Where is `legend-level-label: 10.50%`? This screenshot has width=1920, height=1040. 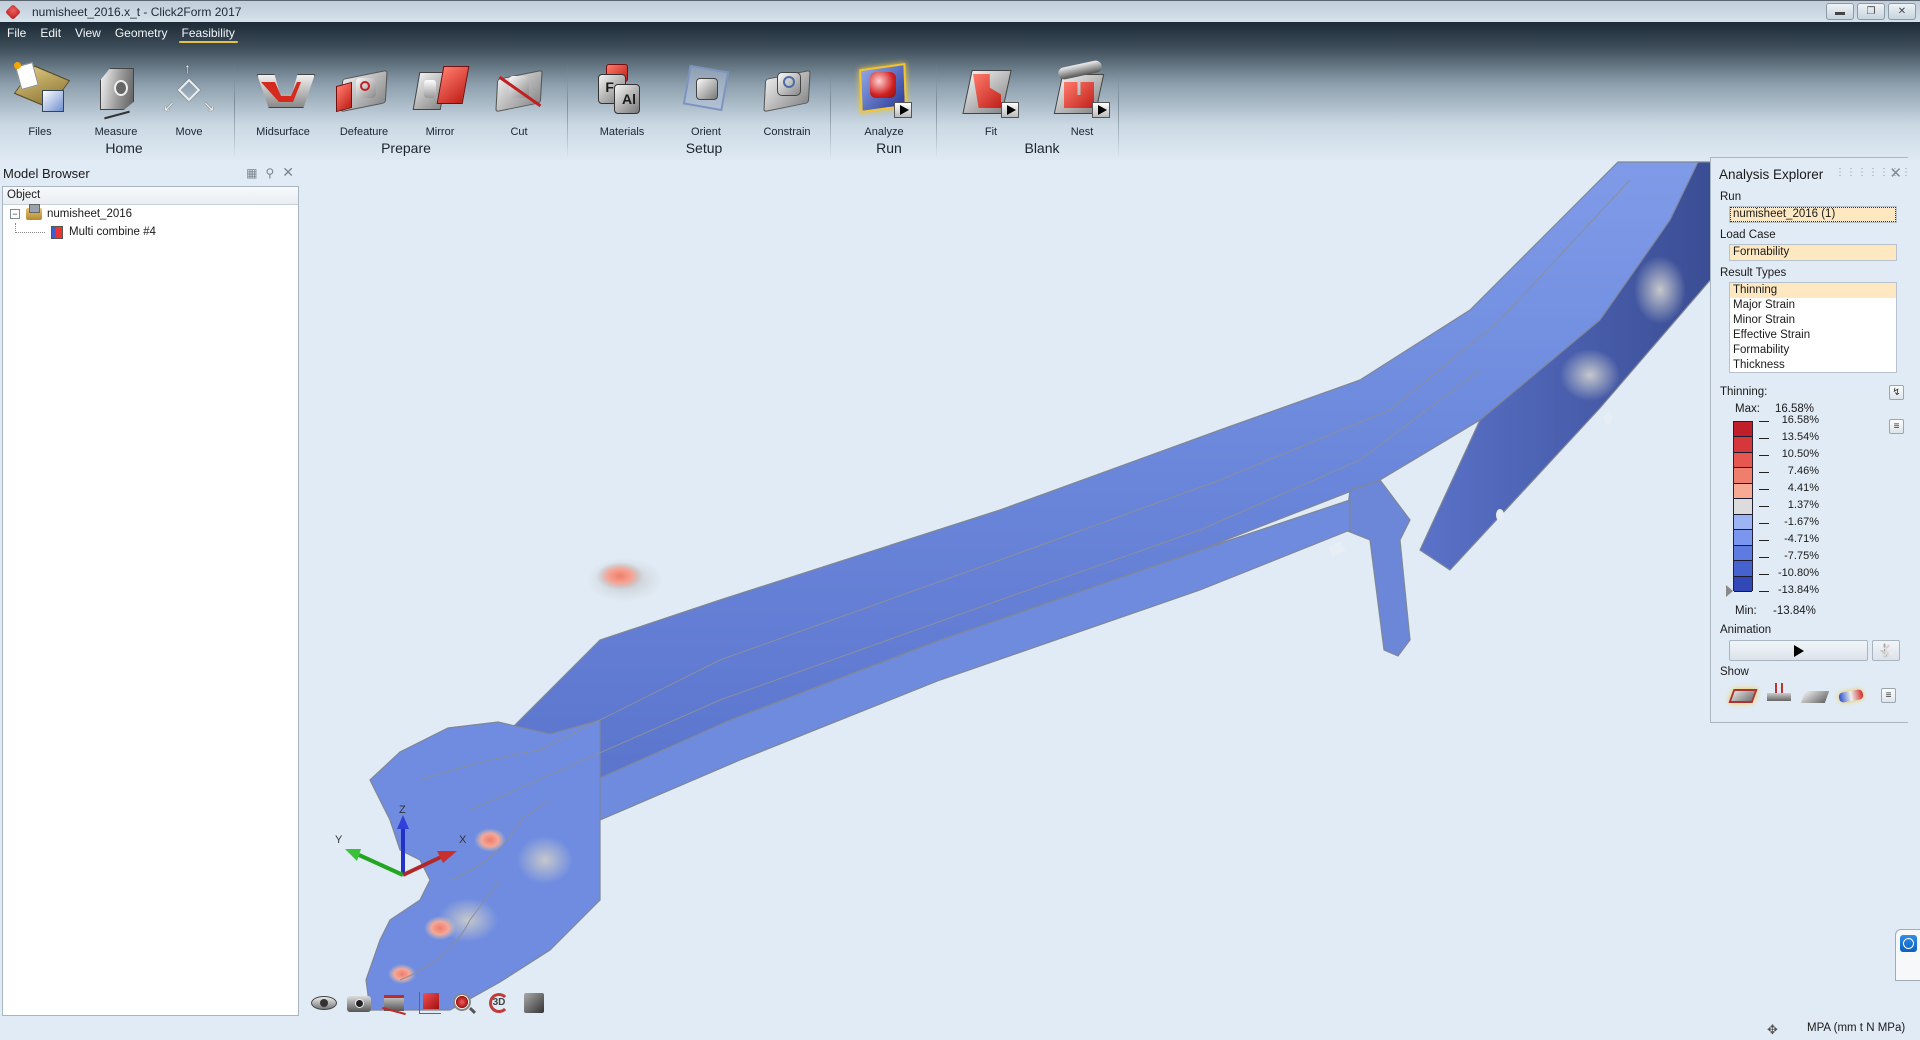 legend-level-label: 10.50% is located at coordinates (1800, 454).